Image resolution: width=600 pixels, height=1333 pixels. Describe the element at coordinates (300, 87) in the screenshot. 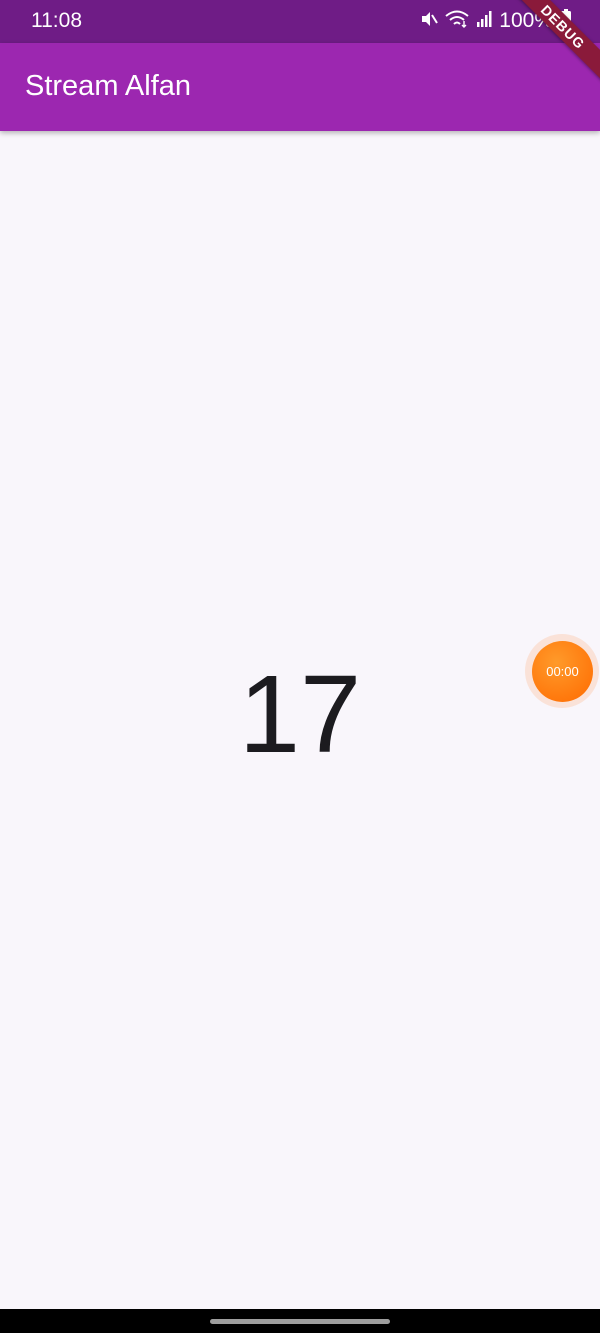

I see `app-bar: Stream Alfan` at that location.